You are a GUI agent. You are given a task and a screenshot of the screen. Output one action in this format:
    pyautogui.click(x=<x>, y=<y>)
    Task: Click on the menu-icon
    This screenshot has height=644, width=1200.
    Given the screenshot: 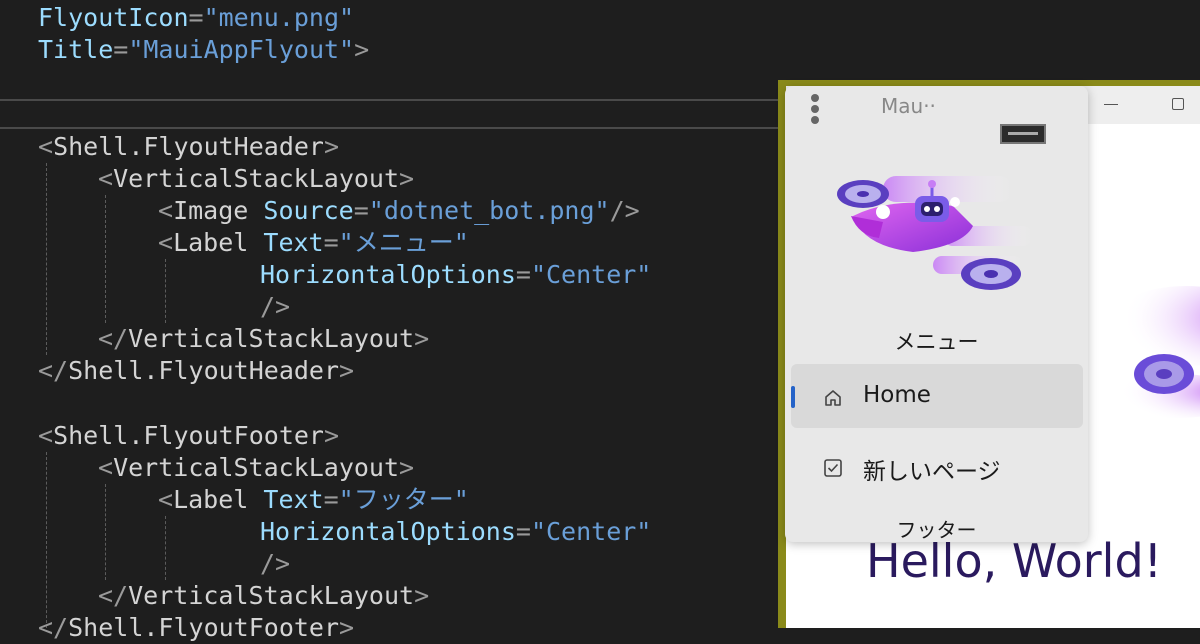 What is the action you would take?
    pyautogui.click(x=1023, y=134)
    